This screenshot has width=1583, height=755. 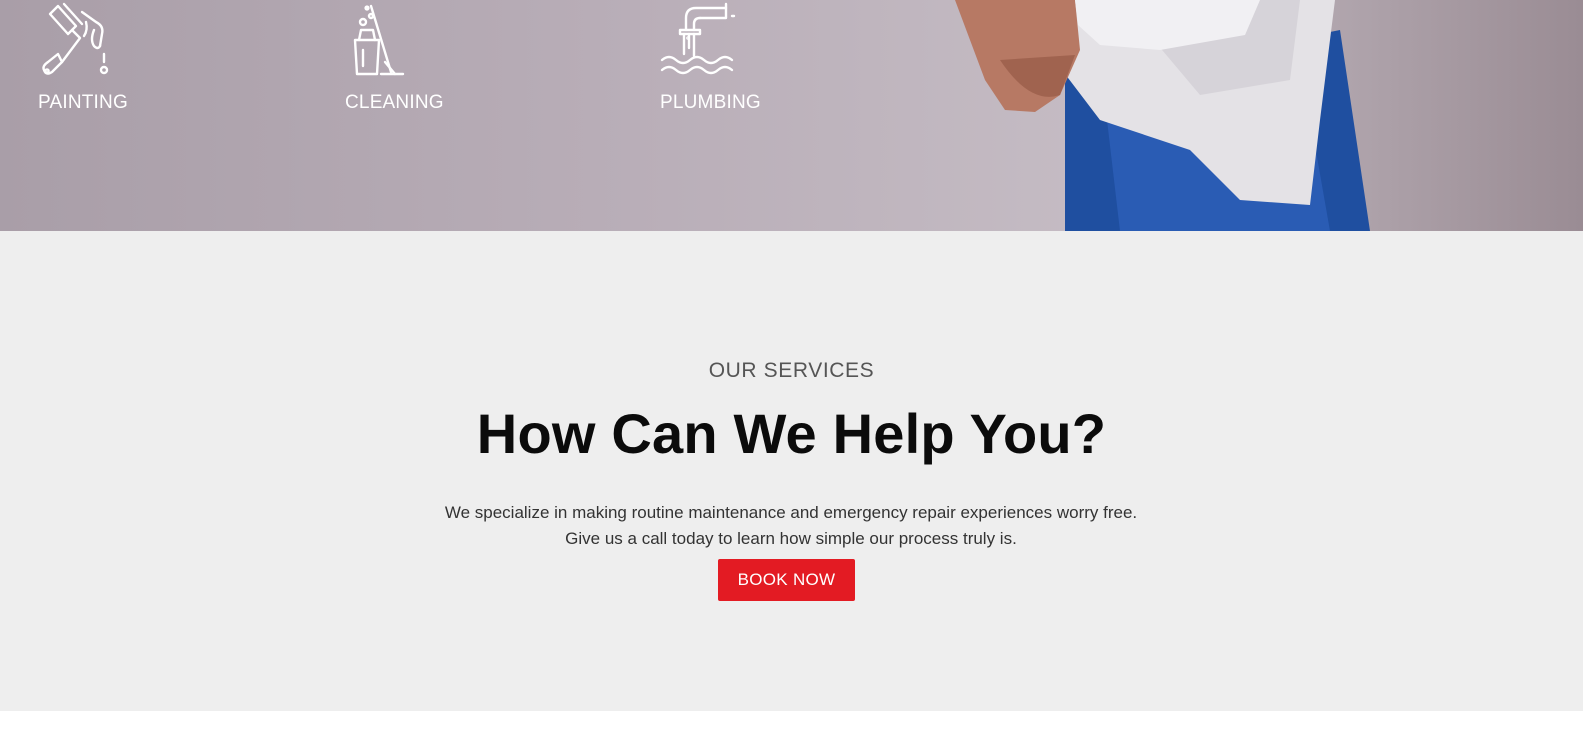 What do you see at coordinates (710, 102) in the screenshot?
I see `service-label-plumbing: PLUMBING` at bounding box center [710, 102].